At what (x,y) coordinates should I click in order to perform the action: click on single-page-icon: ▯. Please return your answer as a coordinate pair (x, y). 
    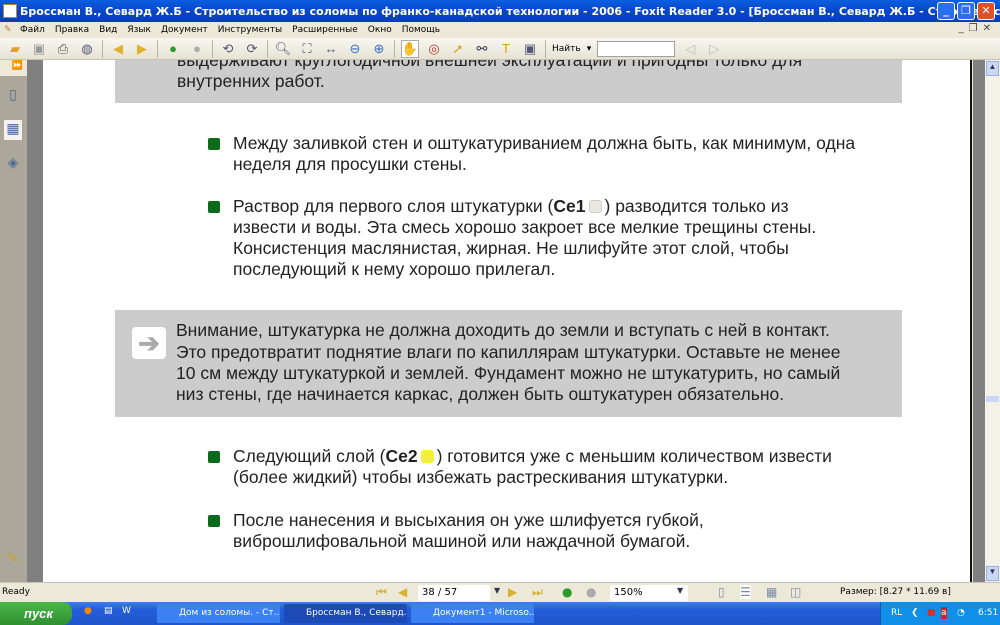
    Looking at the image, I should click on (721, 592).